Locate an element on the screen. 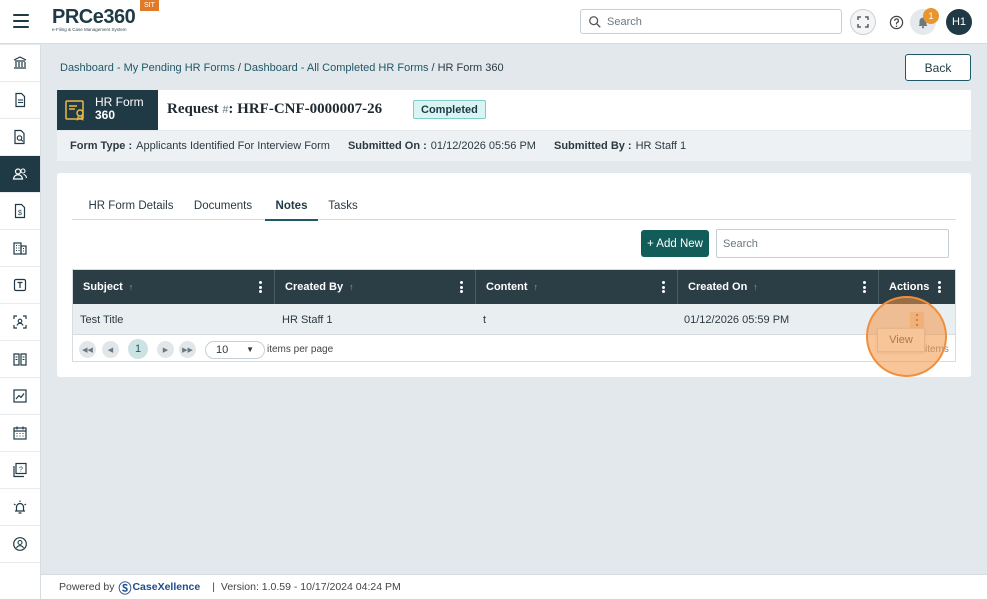 Image resolution: width=987 pixels, height=599 pixels. page-size-value: 10 is located at coordinates (222, 350).